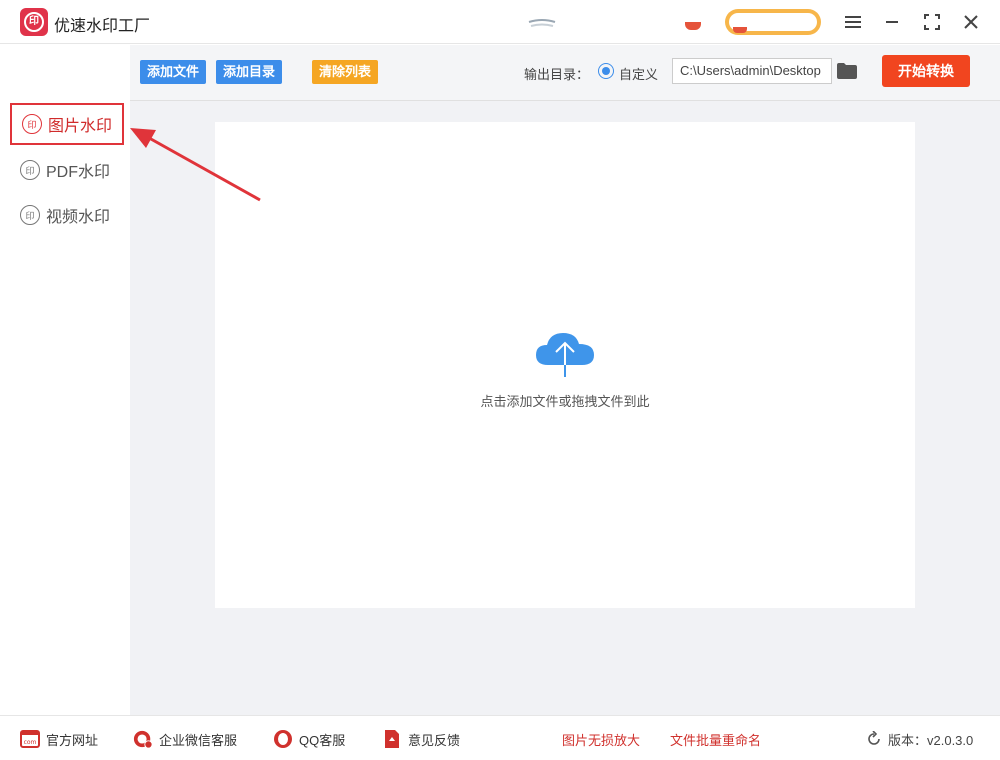  What do you see at coordinates (853, 22) in the screenshot?
I see `menu-icon` at bounding box center [853, 22].